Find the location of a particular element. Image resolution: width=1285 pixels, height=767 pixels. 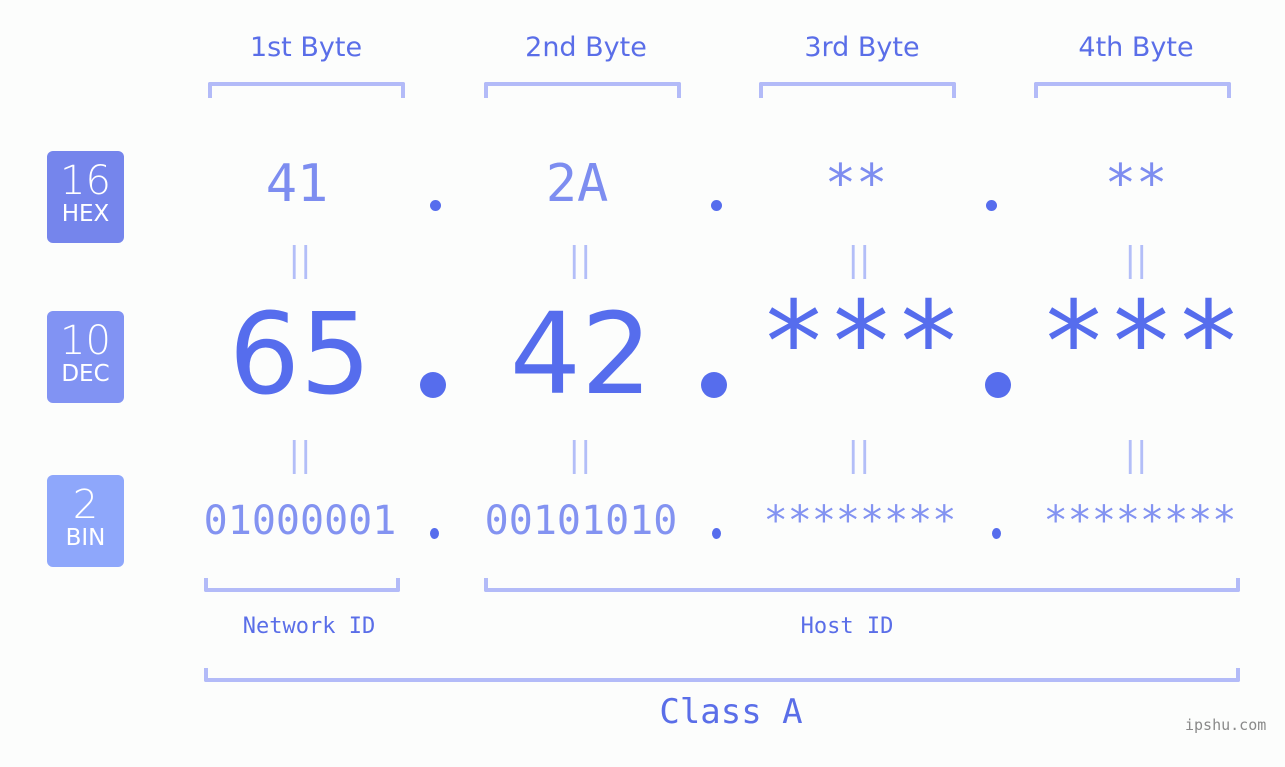

network-id-label: Network ID is located at coordinates (309, 626).